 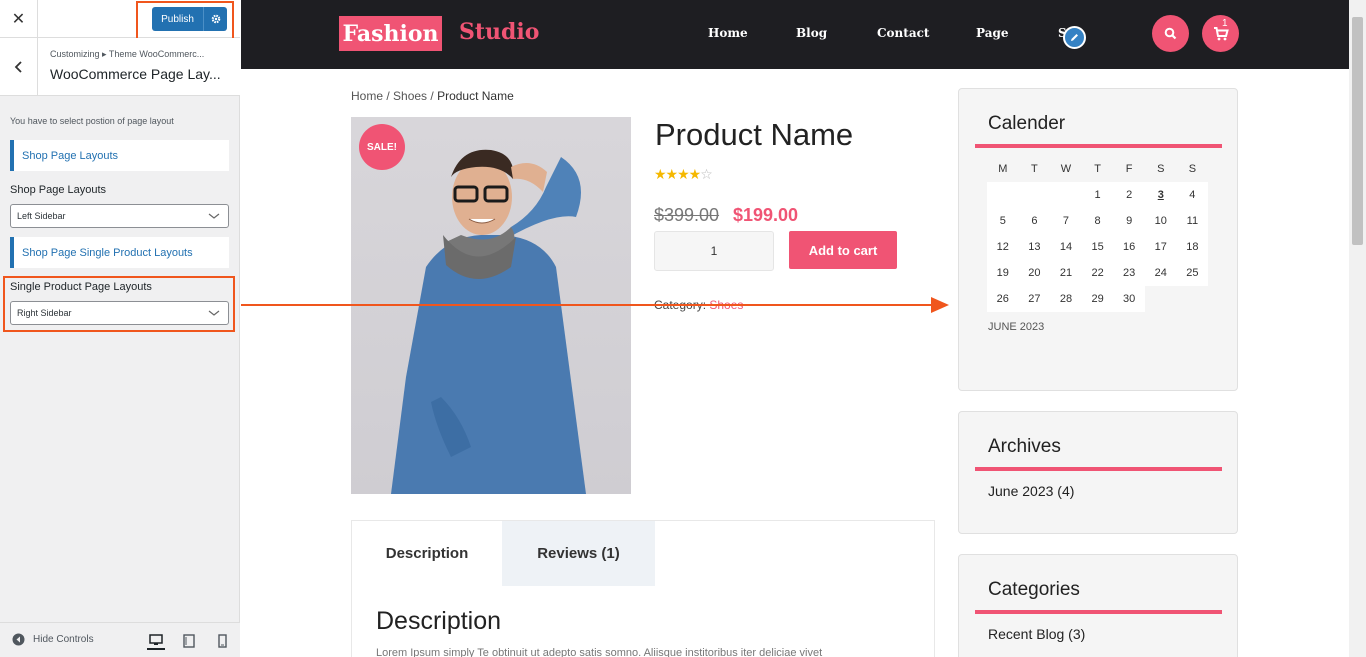 What do you see at coordinates (1031, 491) in the screenshot?
I see `archives-item: June 2023 (4)` at bounding box center [1031, 491].